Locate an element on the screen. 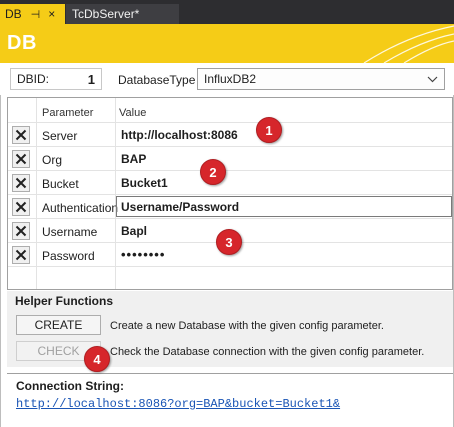 The image size is (454, 427). close-icon: × is located at coordinates (51, 14).